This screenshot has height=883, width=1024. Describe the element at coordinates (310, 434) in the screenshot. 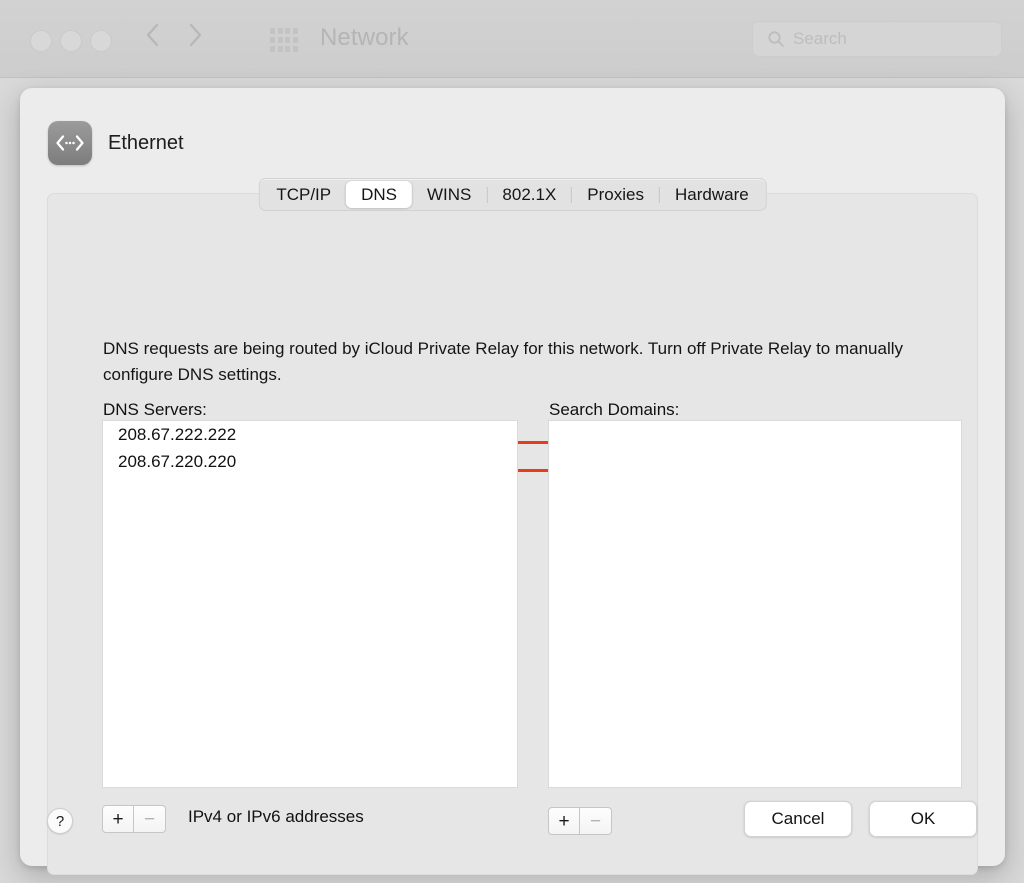

I see `list-item: 208.67.222.222` at that location.